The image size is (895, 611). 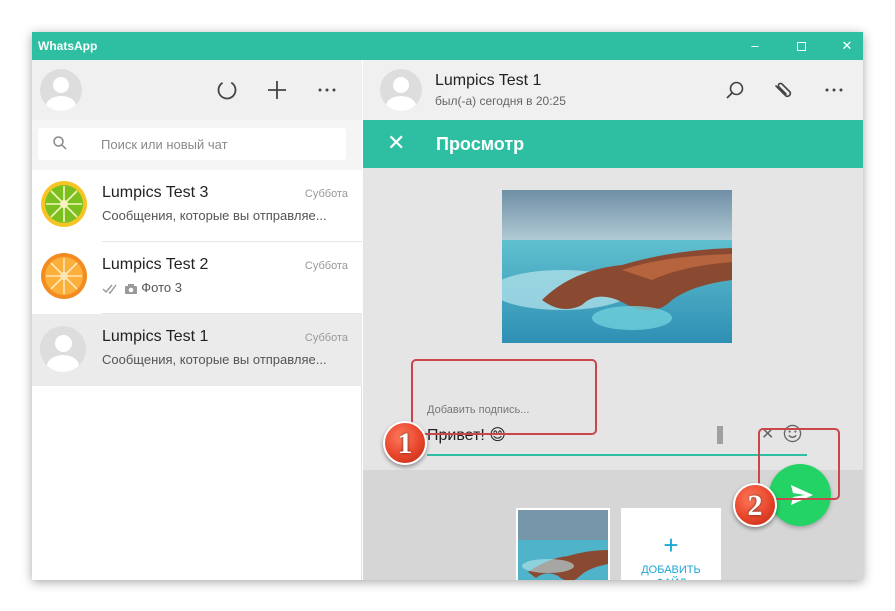 I want to click on plus-icon: +, so click(x=671, y=545).